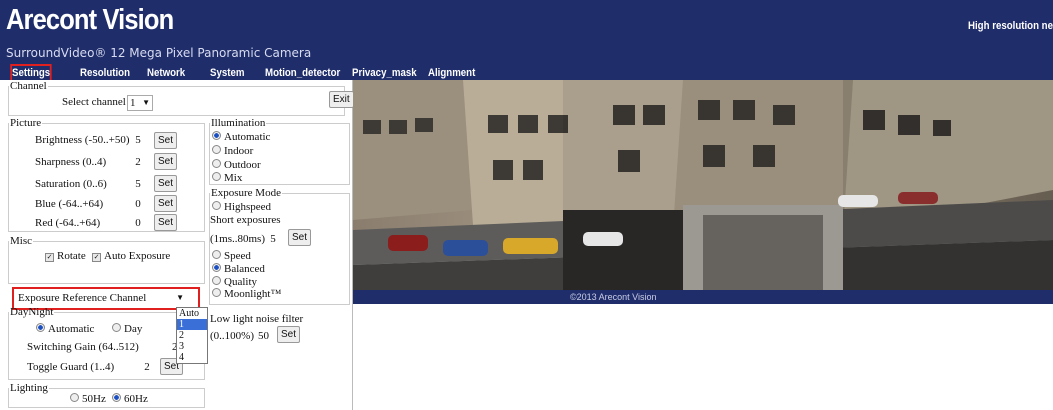 The width and height of the screenshot is (1053, 410). What do you see at coordinates (257, 319) in the screenshot?
I see `noise-filter-label: Low light noise filter` at bounding box center [257, 319].